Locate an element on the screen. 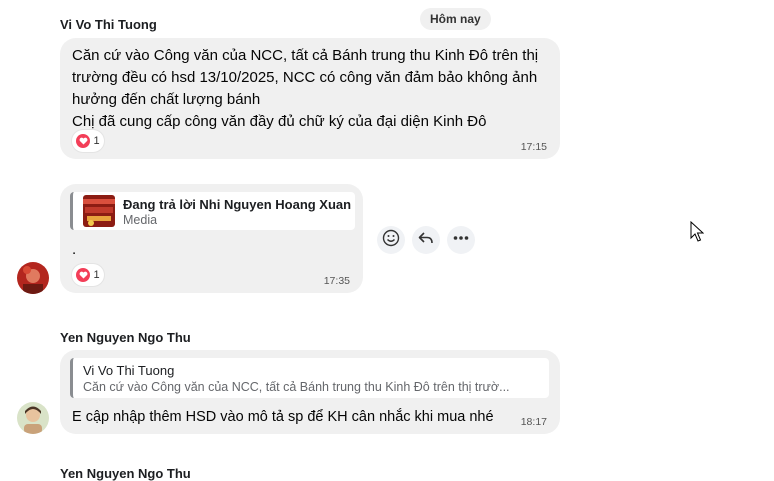 The image size is (774, 481). smile-icon is located at coordinates (391, 240).